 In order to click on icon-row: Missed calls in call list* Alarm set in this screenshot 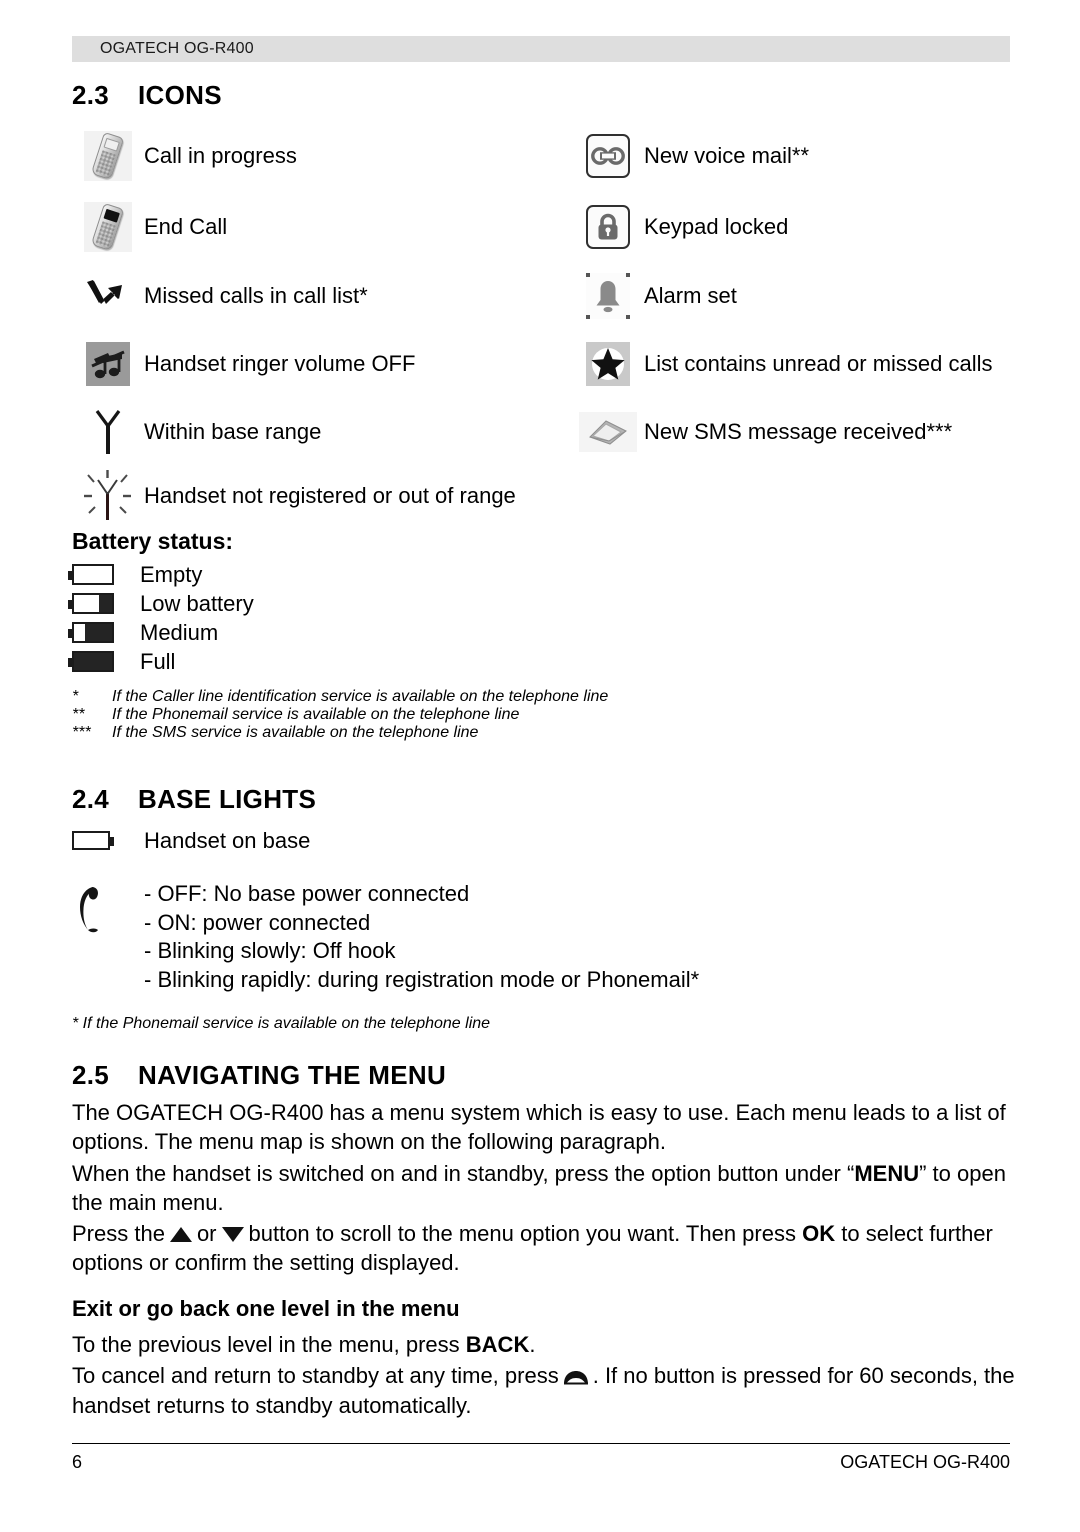, I will do `click(547, 296)`.